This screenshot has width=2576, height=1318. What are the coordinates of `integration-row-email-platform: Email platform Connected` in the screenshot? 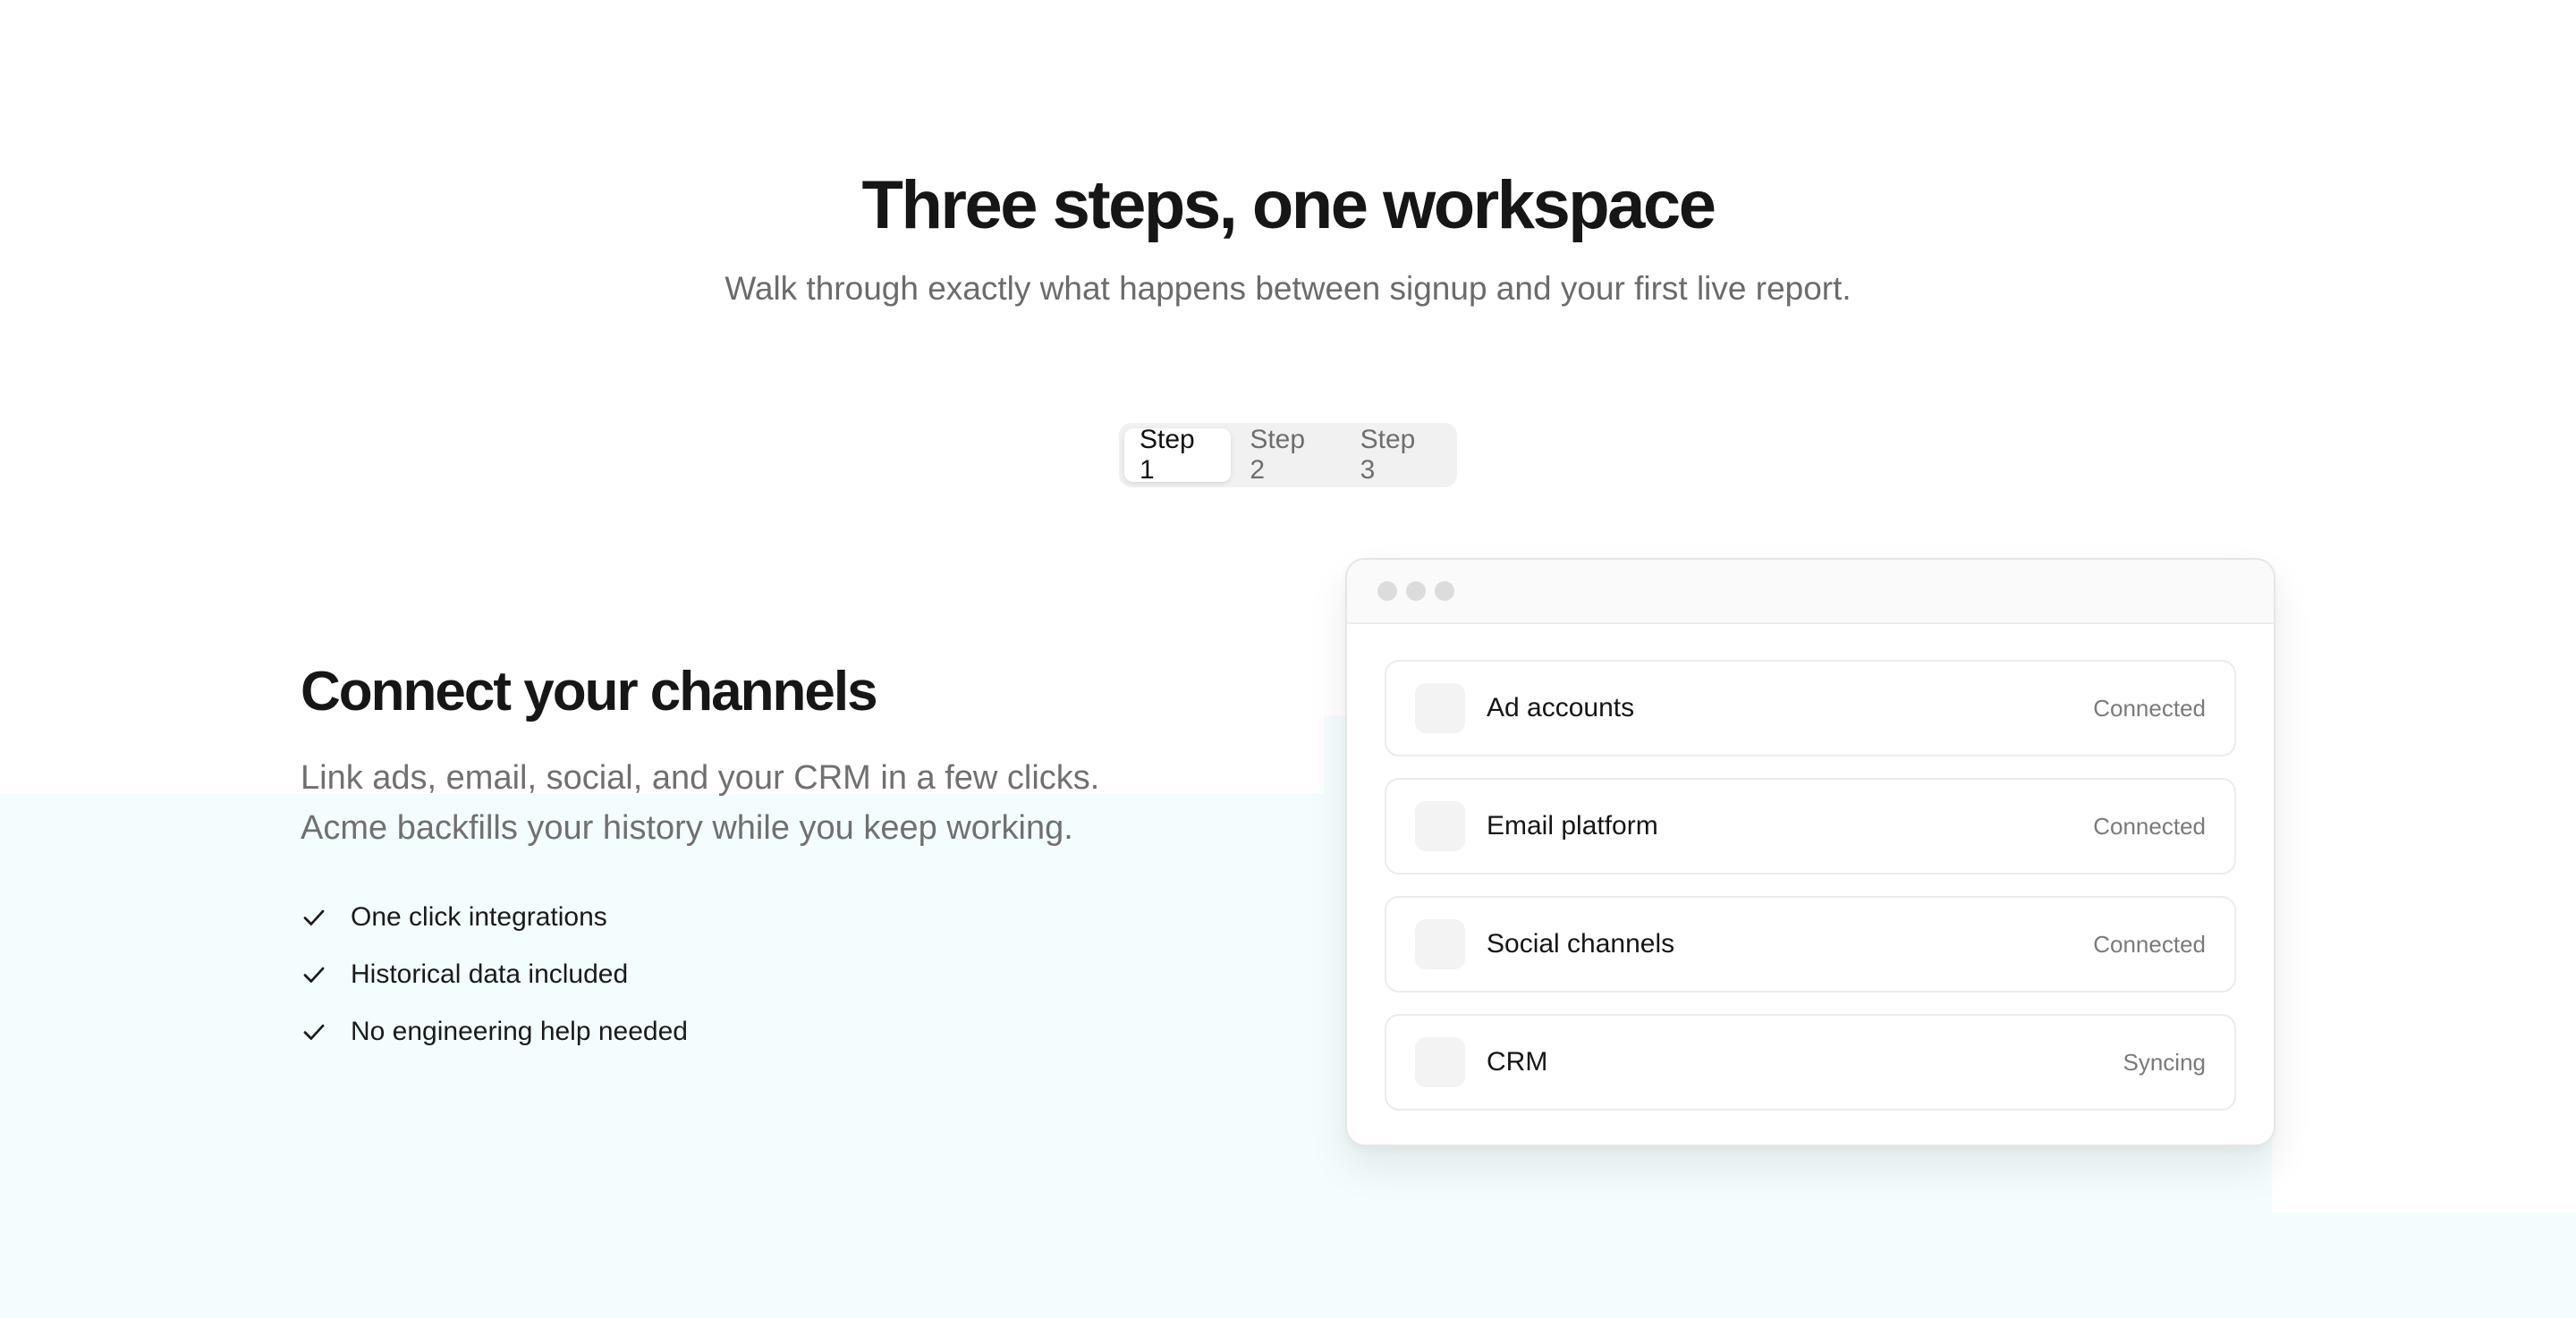 It's located at (1810, 826).